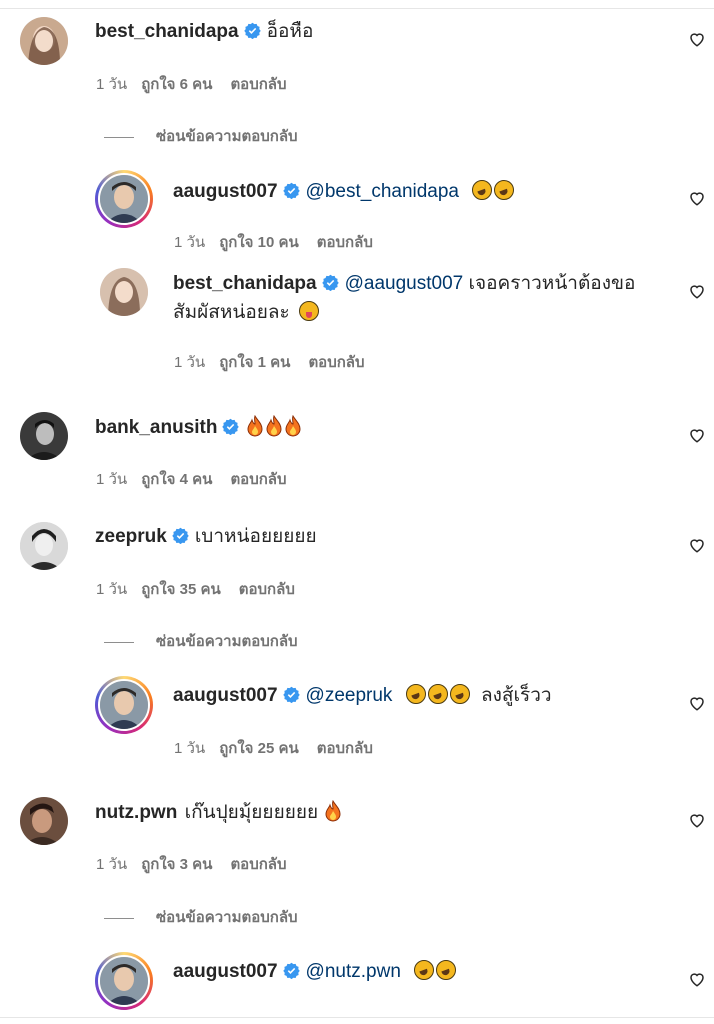 The image size is (714, 1024). I want to click on comment-text-line2: สัมผัสหน่อยละ, so click(231, 312).